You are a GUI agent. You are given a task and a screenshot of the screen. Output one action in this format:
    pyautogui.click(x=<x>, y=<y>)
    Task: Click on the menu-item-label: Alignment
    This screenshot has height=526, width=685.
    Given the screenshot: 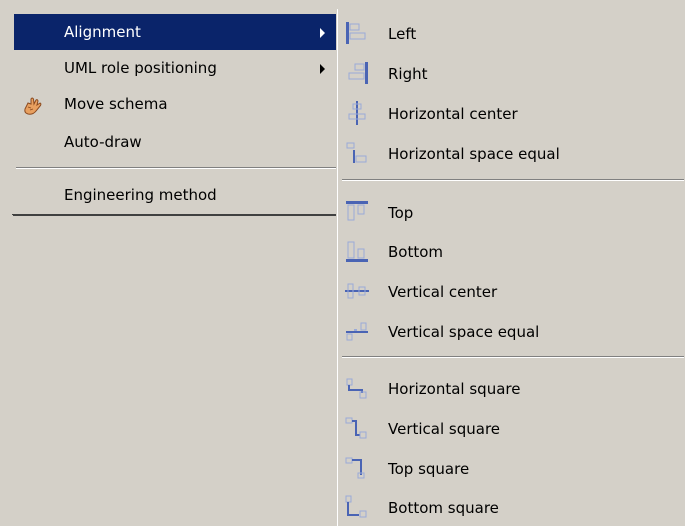 What is the action you would take?
    pyautogui.click(x=102, y=32)
    